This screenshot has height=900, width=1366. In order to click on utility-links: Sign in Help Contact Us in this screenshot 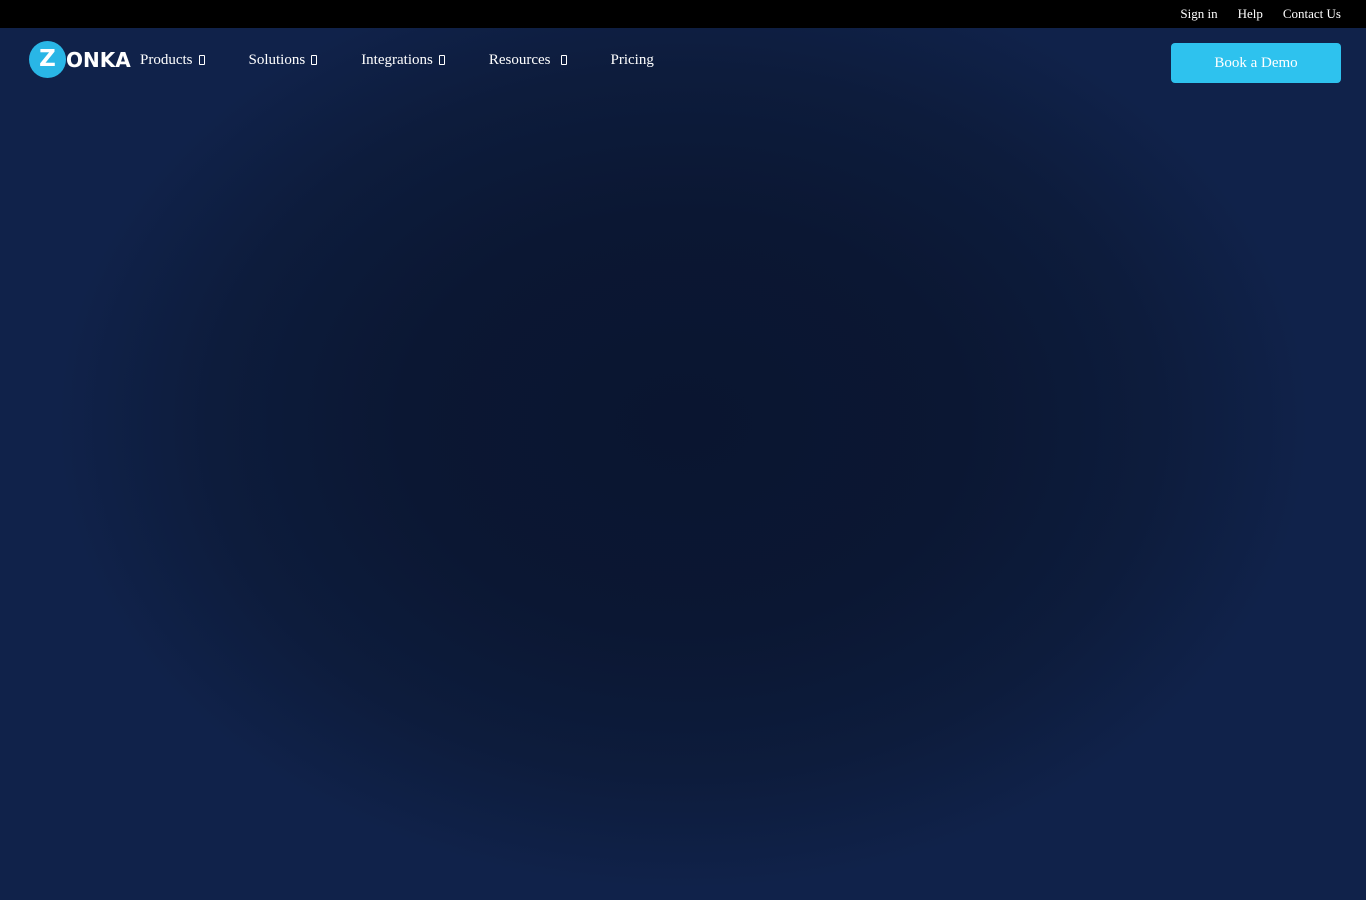, I will do `click(1260, 14)`.